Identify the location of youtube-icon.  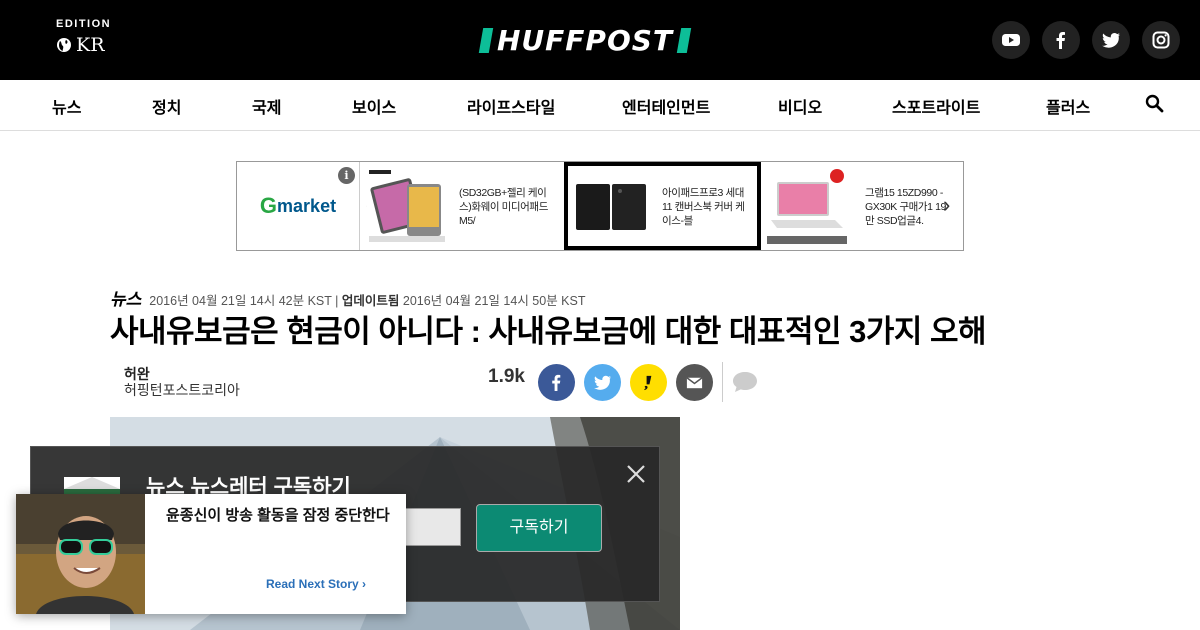
(1011, 40).